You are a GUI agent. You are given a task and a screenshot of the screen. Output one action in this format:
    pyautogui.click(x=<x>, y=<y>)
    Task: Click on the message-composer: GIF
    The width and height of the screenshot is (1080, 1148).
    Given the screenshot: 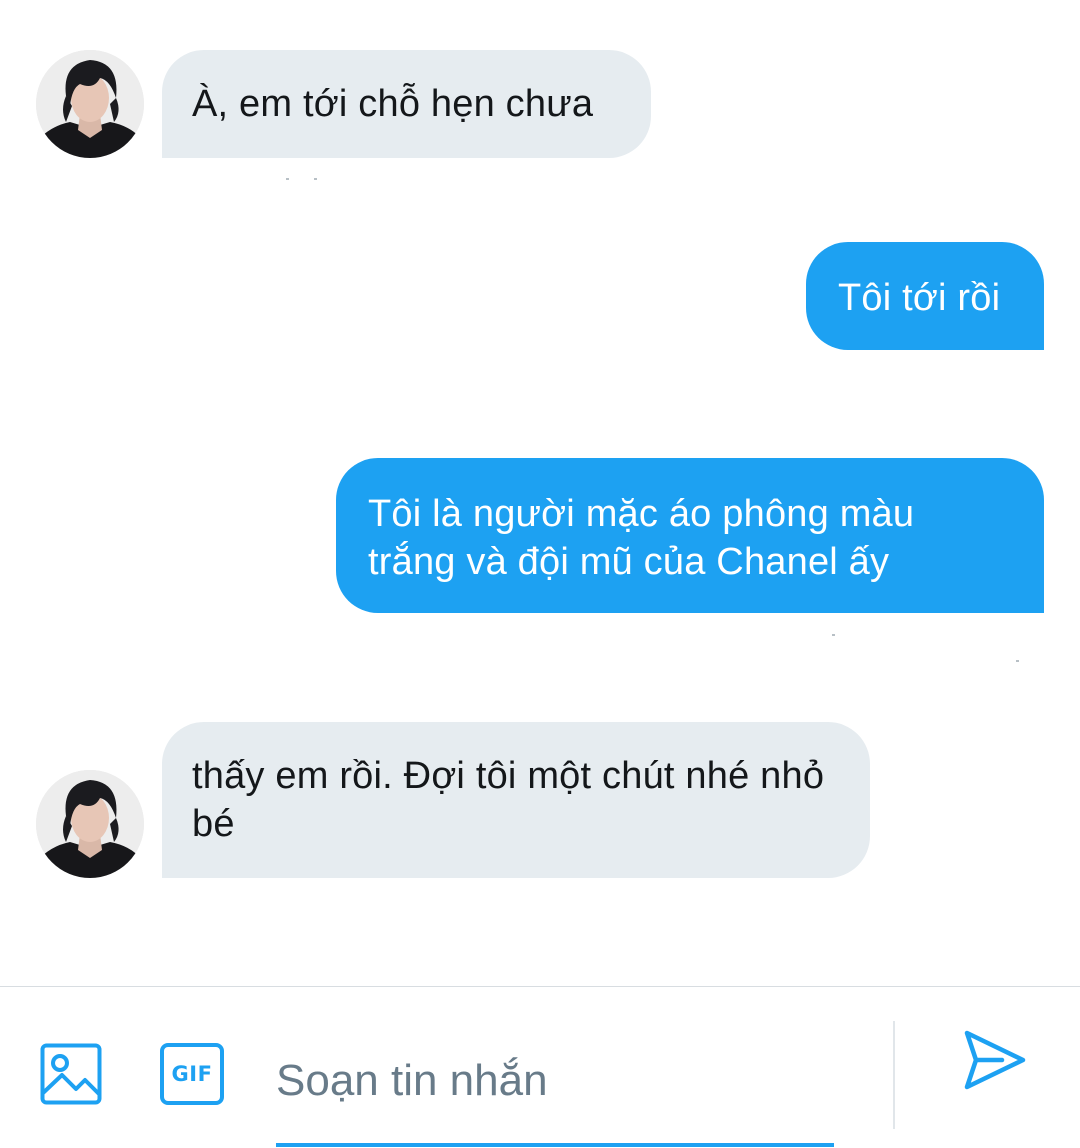 What is the action you would take?
    pyautogui.click(x=540, y=1067)
    